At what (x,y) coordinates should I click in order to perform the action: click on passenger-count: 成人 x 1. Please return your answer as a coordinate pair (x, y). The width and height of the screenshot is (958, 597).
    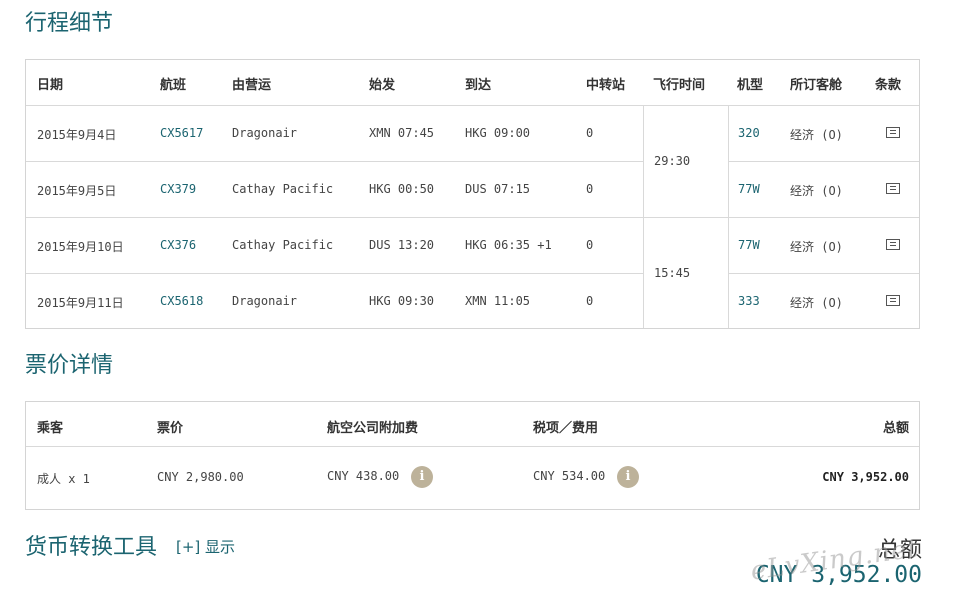
    Looking at the image, I should click on (63, 479).